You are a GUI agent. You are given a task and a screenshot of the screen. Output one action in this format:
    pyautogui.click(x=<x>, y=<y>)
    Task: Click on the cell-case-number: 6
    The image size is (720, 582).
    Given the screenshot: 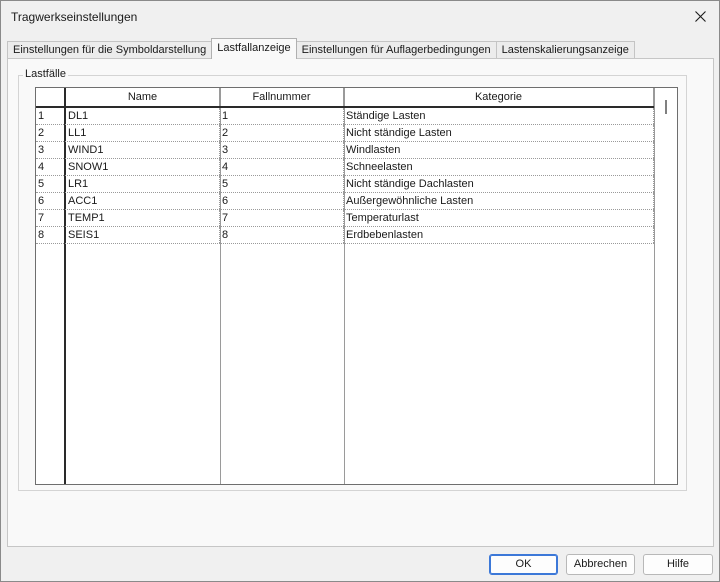 What is the action you would take?
    pyautogui.click(x=282, y=201)
    